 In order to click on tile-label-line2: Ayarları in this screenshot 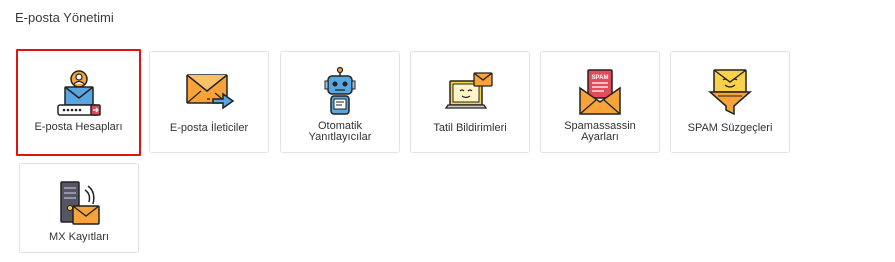, I will do `click(600, 137)`.